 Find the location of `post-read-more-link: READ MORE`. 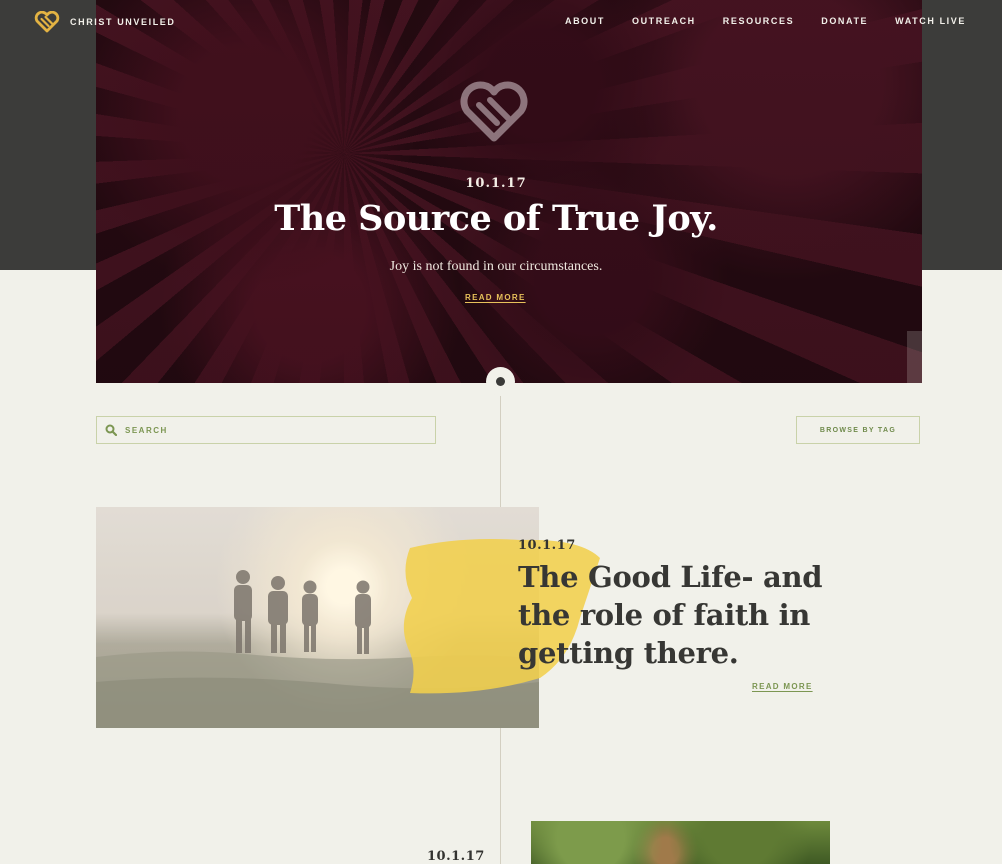

post-read-more-link: READ MORE is located at coordinates (782, 686).